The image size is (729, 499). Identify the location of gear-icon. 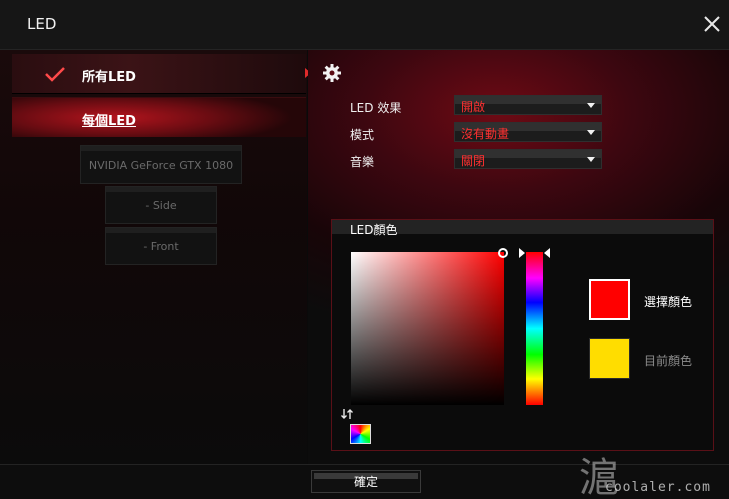
(332, 73).